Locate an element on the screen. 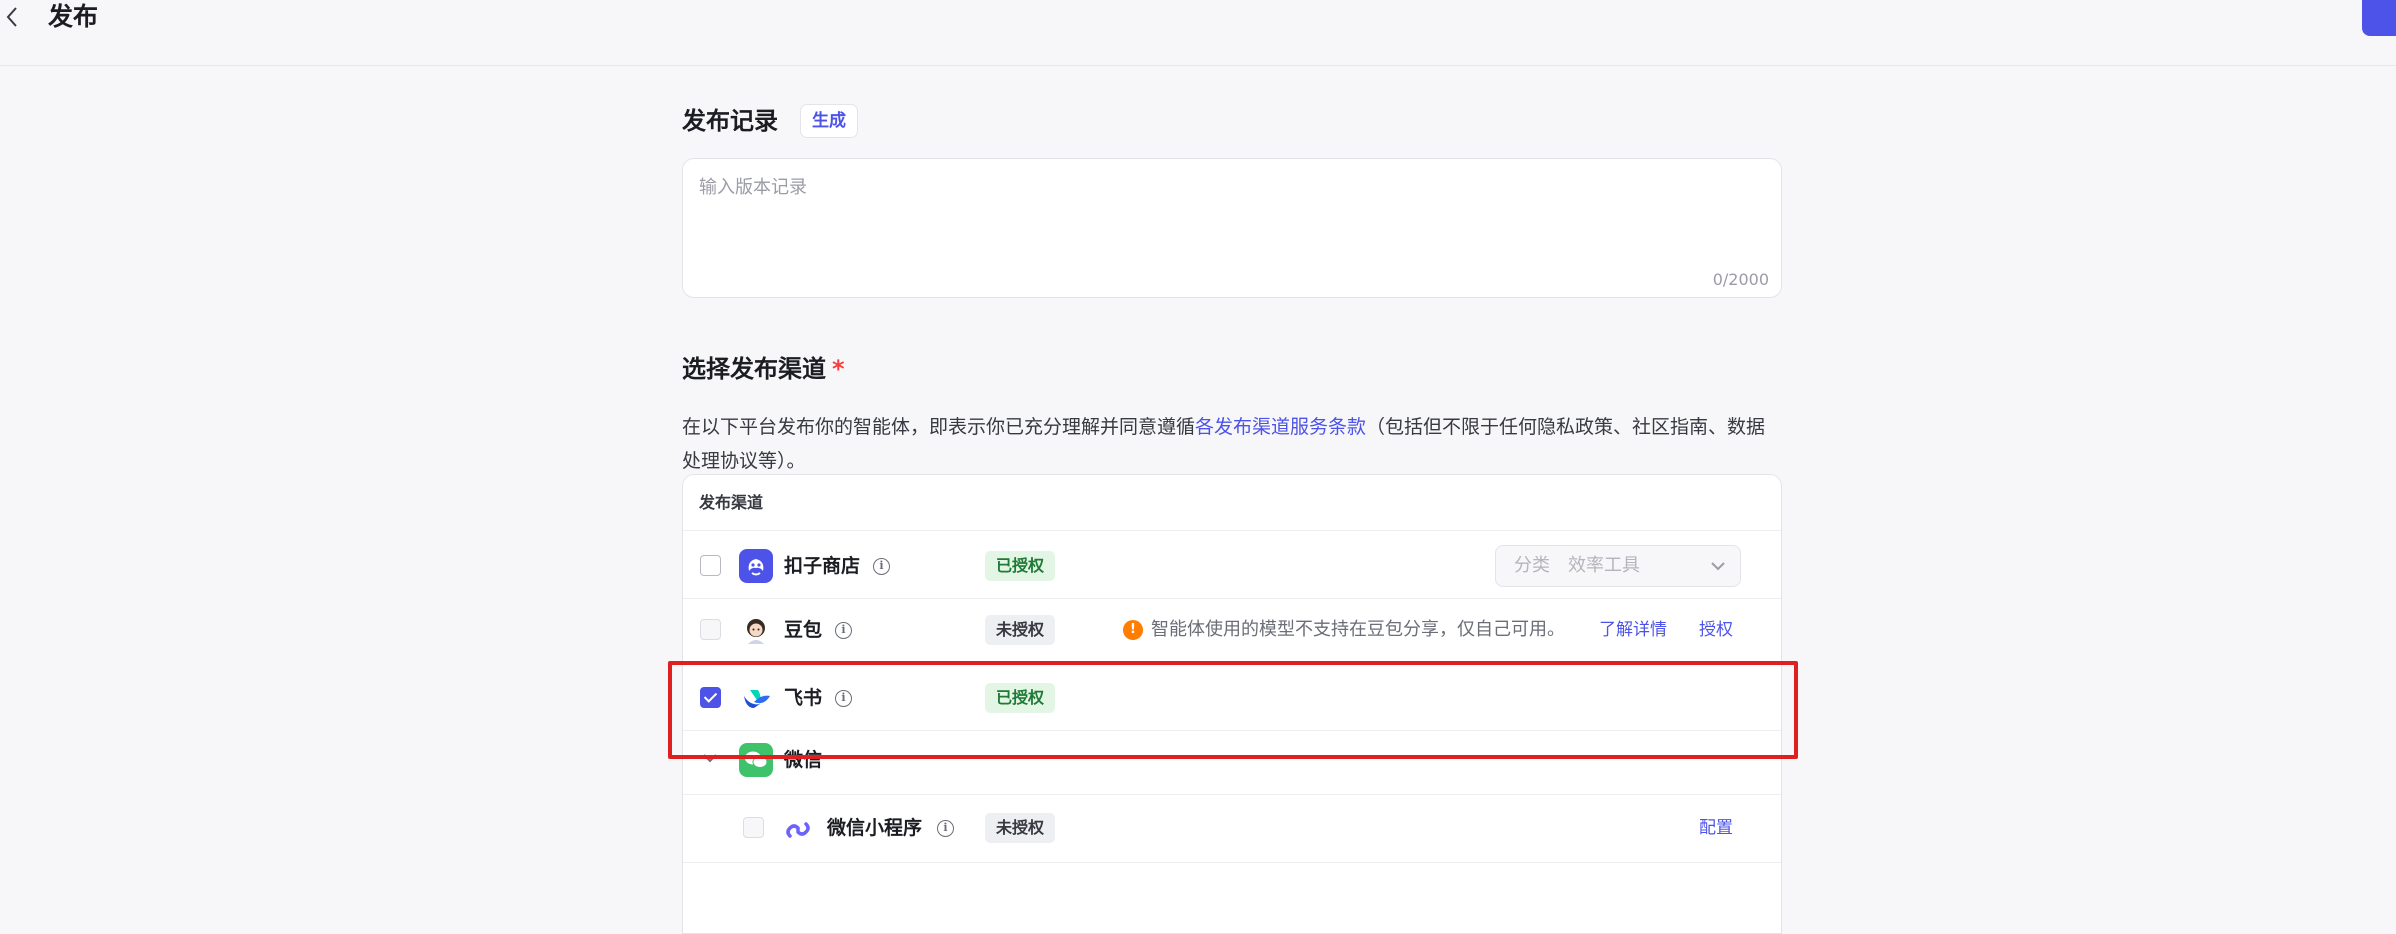 The height and width of the screenshot is (934, 2396). channel-name: 扣子商店 is located at coordinates (822, 566).